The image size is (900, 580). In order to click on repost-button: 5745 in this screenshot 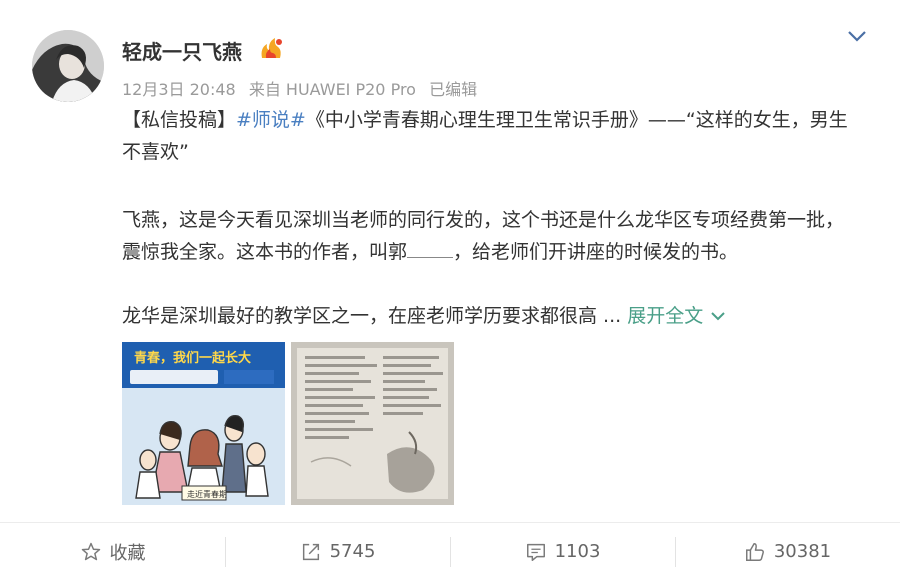, I will do `click(337, 551)`.